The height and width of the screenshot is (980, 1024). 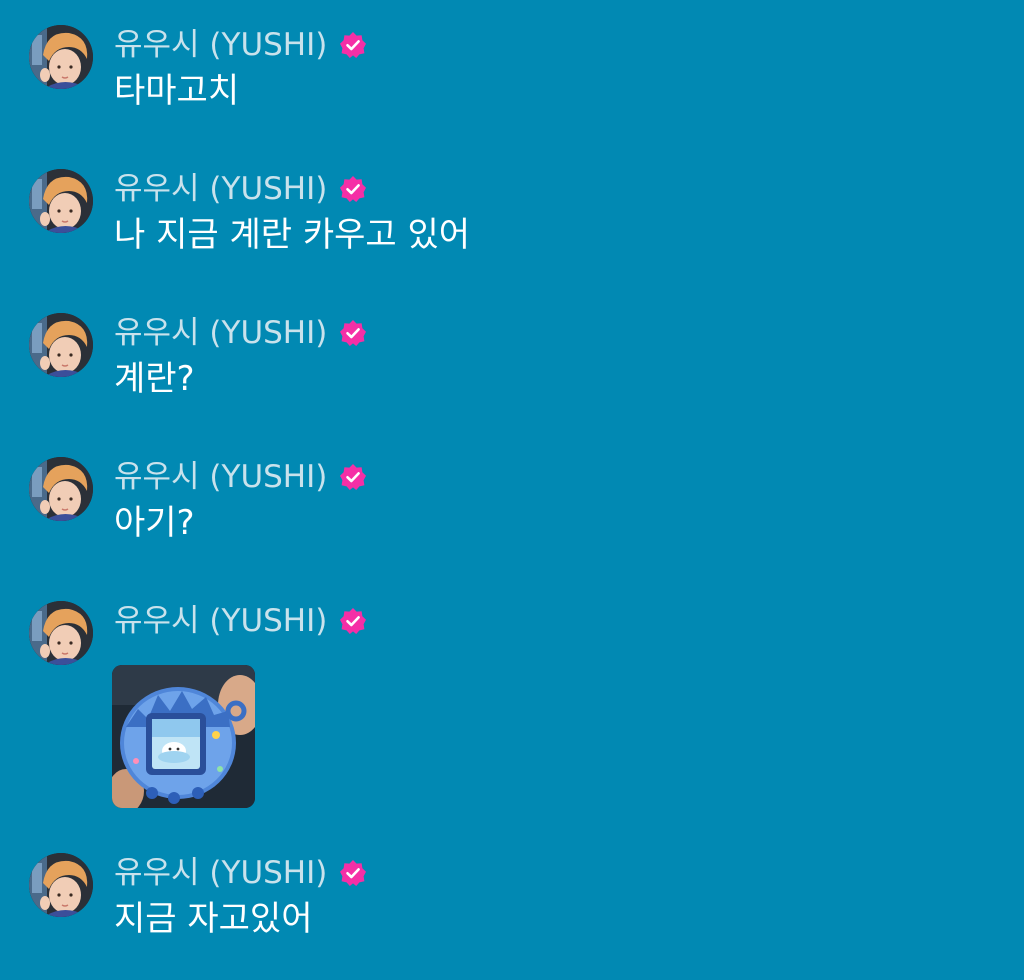 I want to click on tamagotchi-photo, so click(x=183, y=736).